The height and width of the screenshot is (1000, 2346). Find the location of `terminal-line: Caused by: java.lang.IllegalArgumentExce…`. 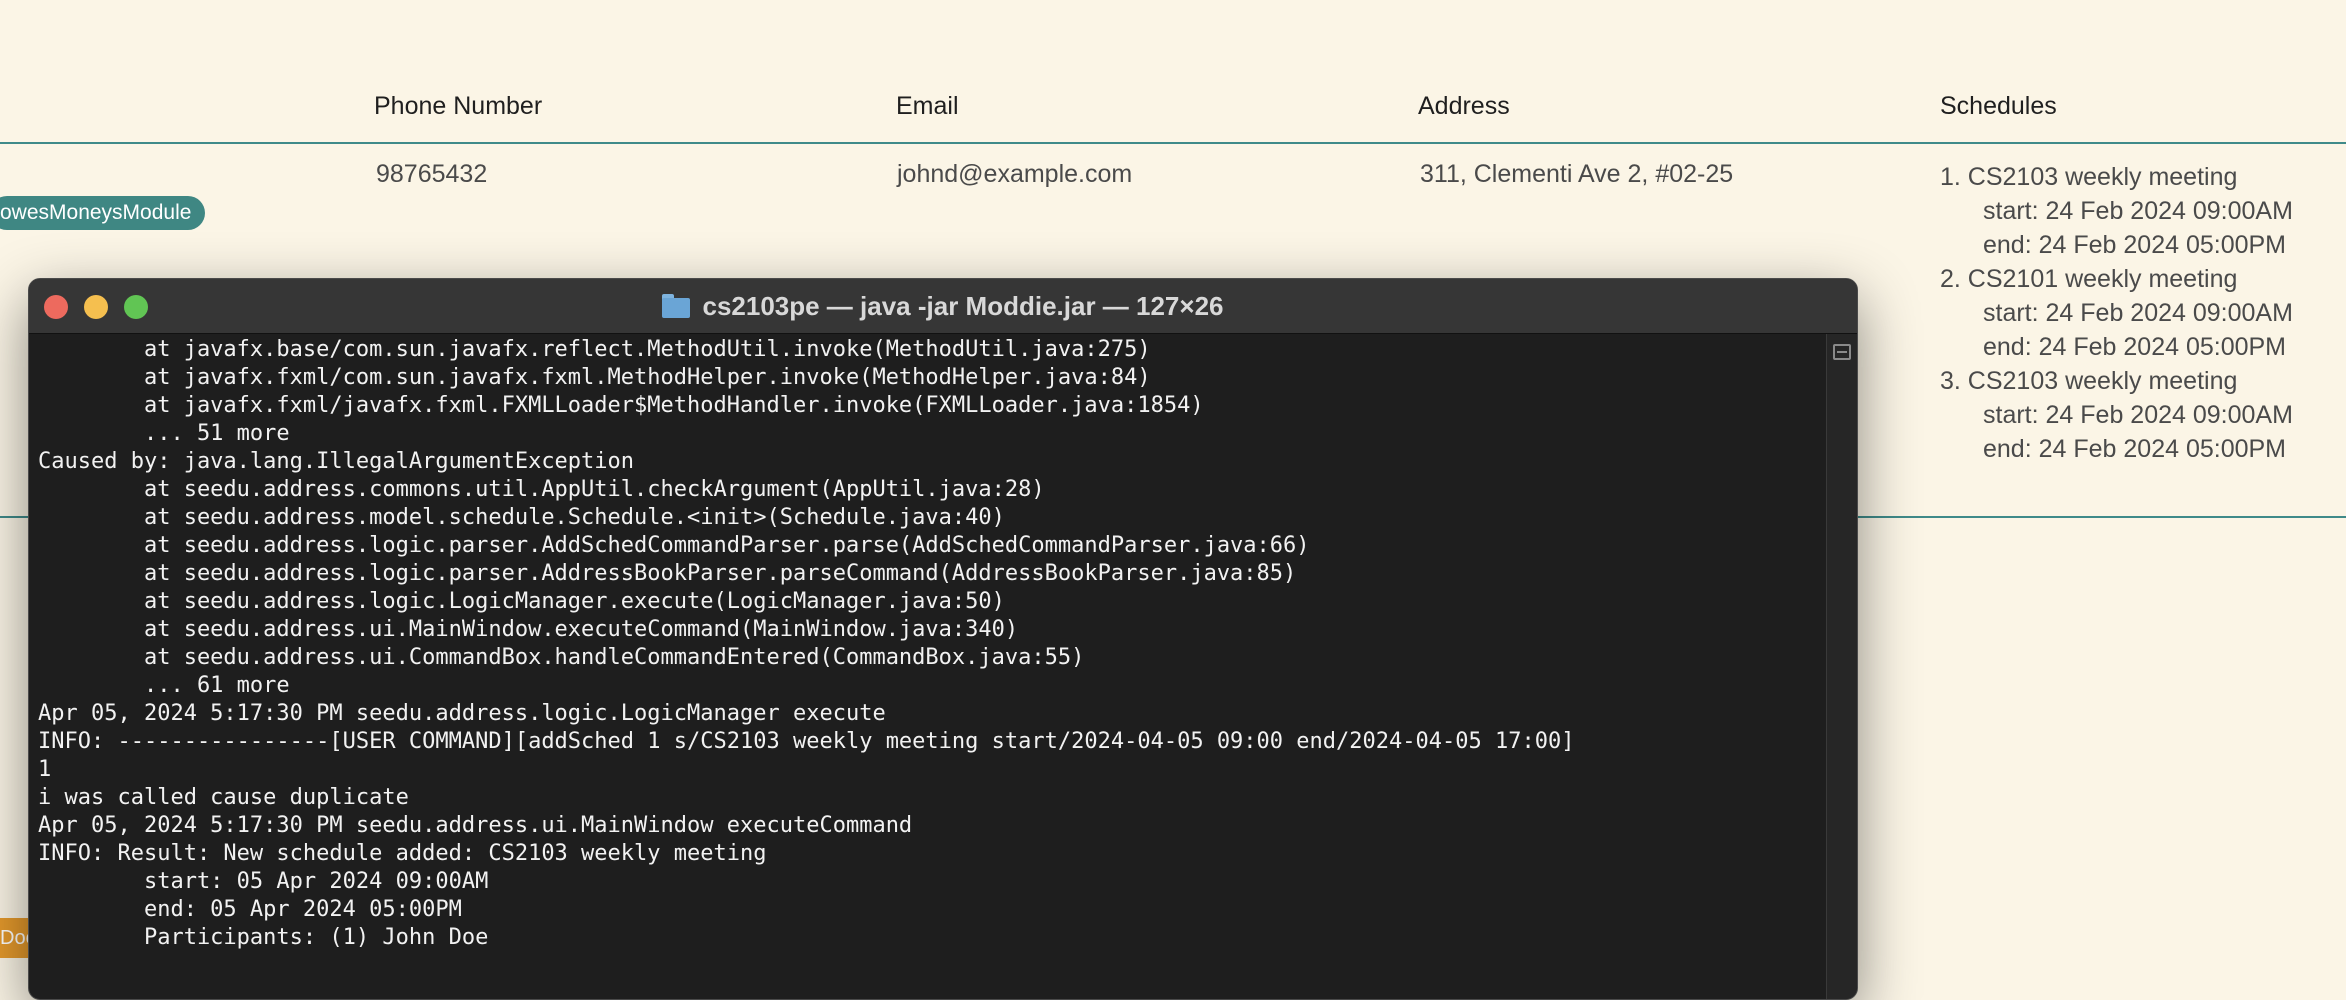

terminal-line: Caused by: java.lang.IllegalArgumentExce… is located at coordinates (336, 461).